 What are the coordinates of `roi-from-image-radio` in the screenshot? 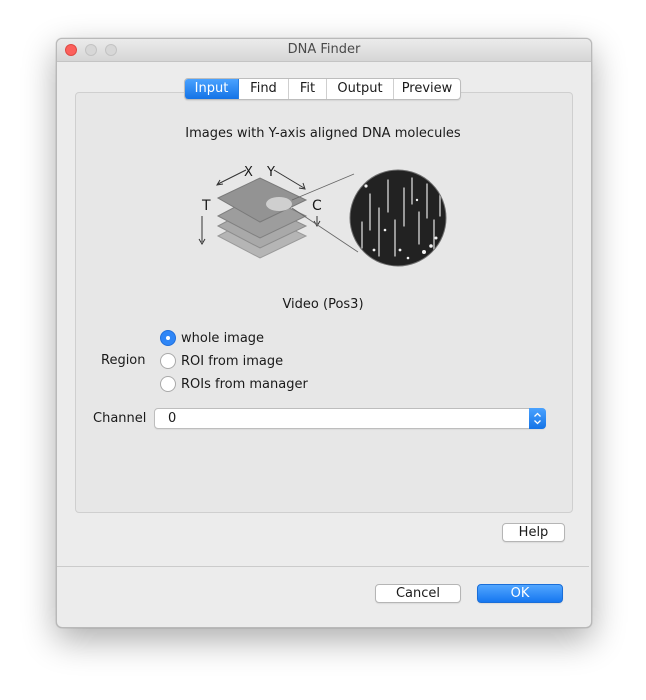 It's located at (168, 361).